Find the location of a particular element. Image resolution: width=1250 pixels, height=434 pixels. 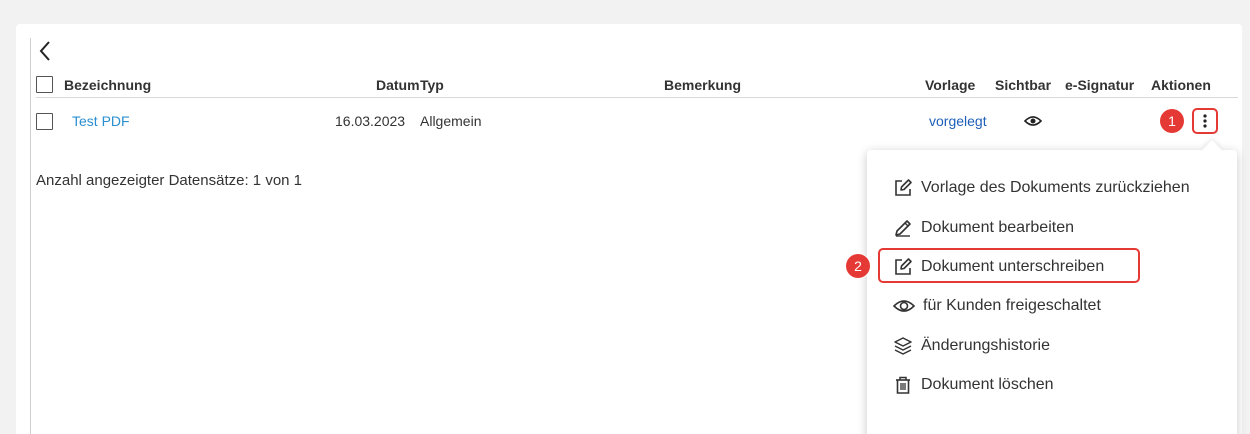

column-aktionen: Aktionen is located at coordinates (1181, 84).